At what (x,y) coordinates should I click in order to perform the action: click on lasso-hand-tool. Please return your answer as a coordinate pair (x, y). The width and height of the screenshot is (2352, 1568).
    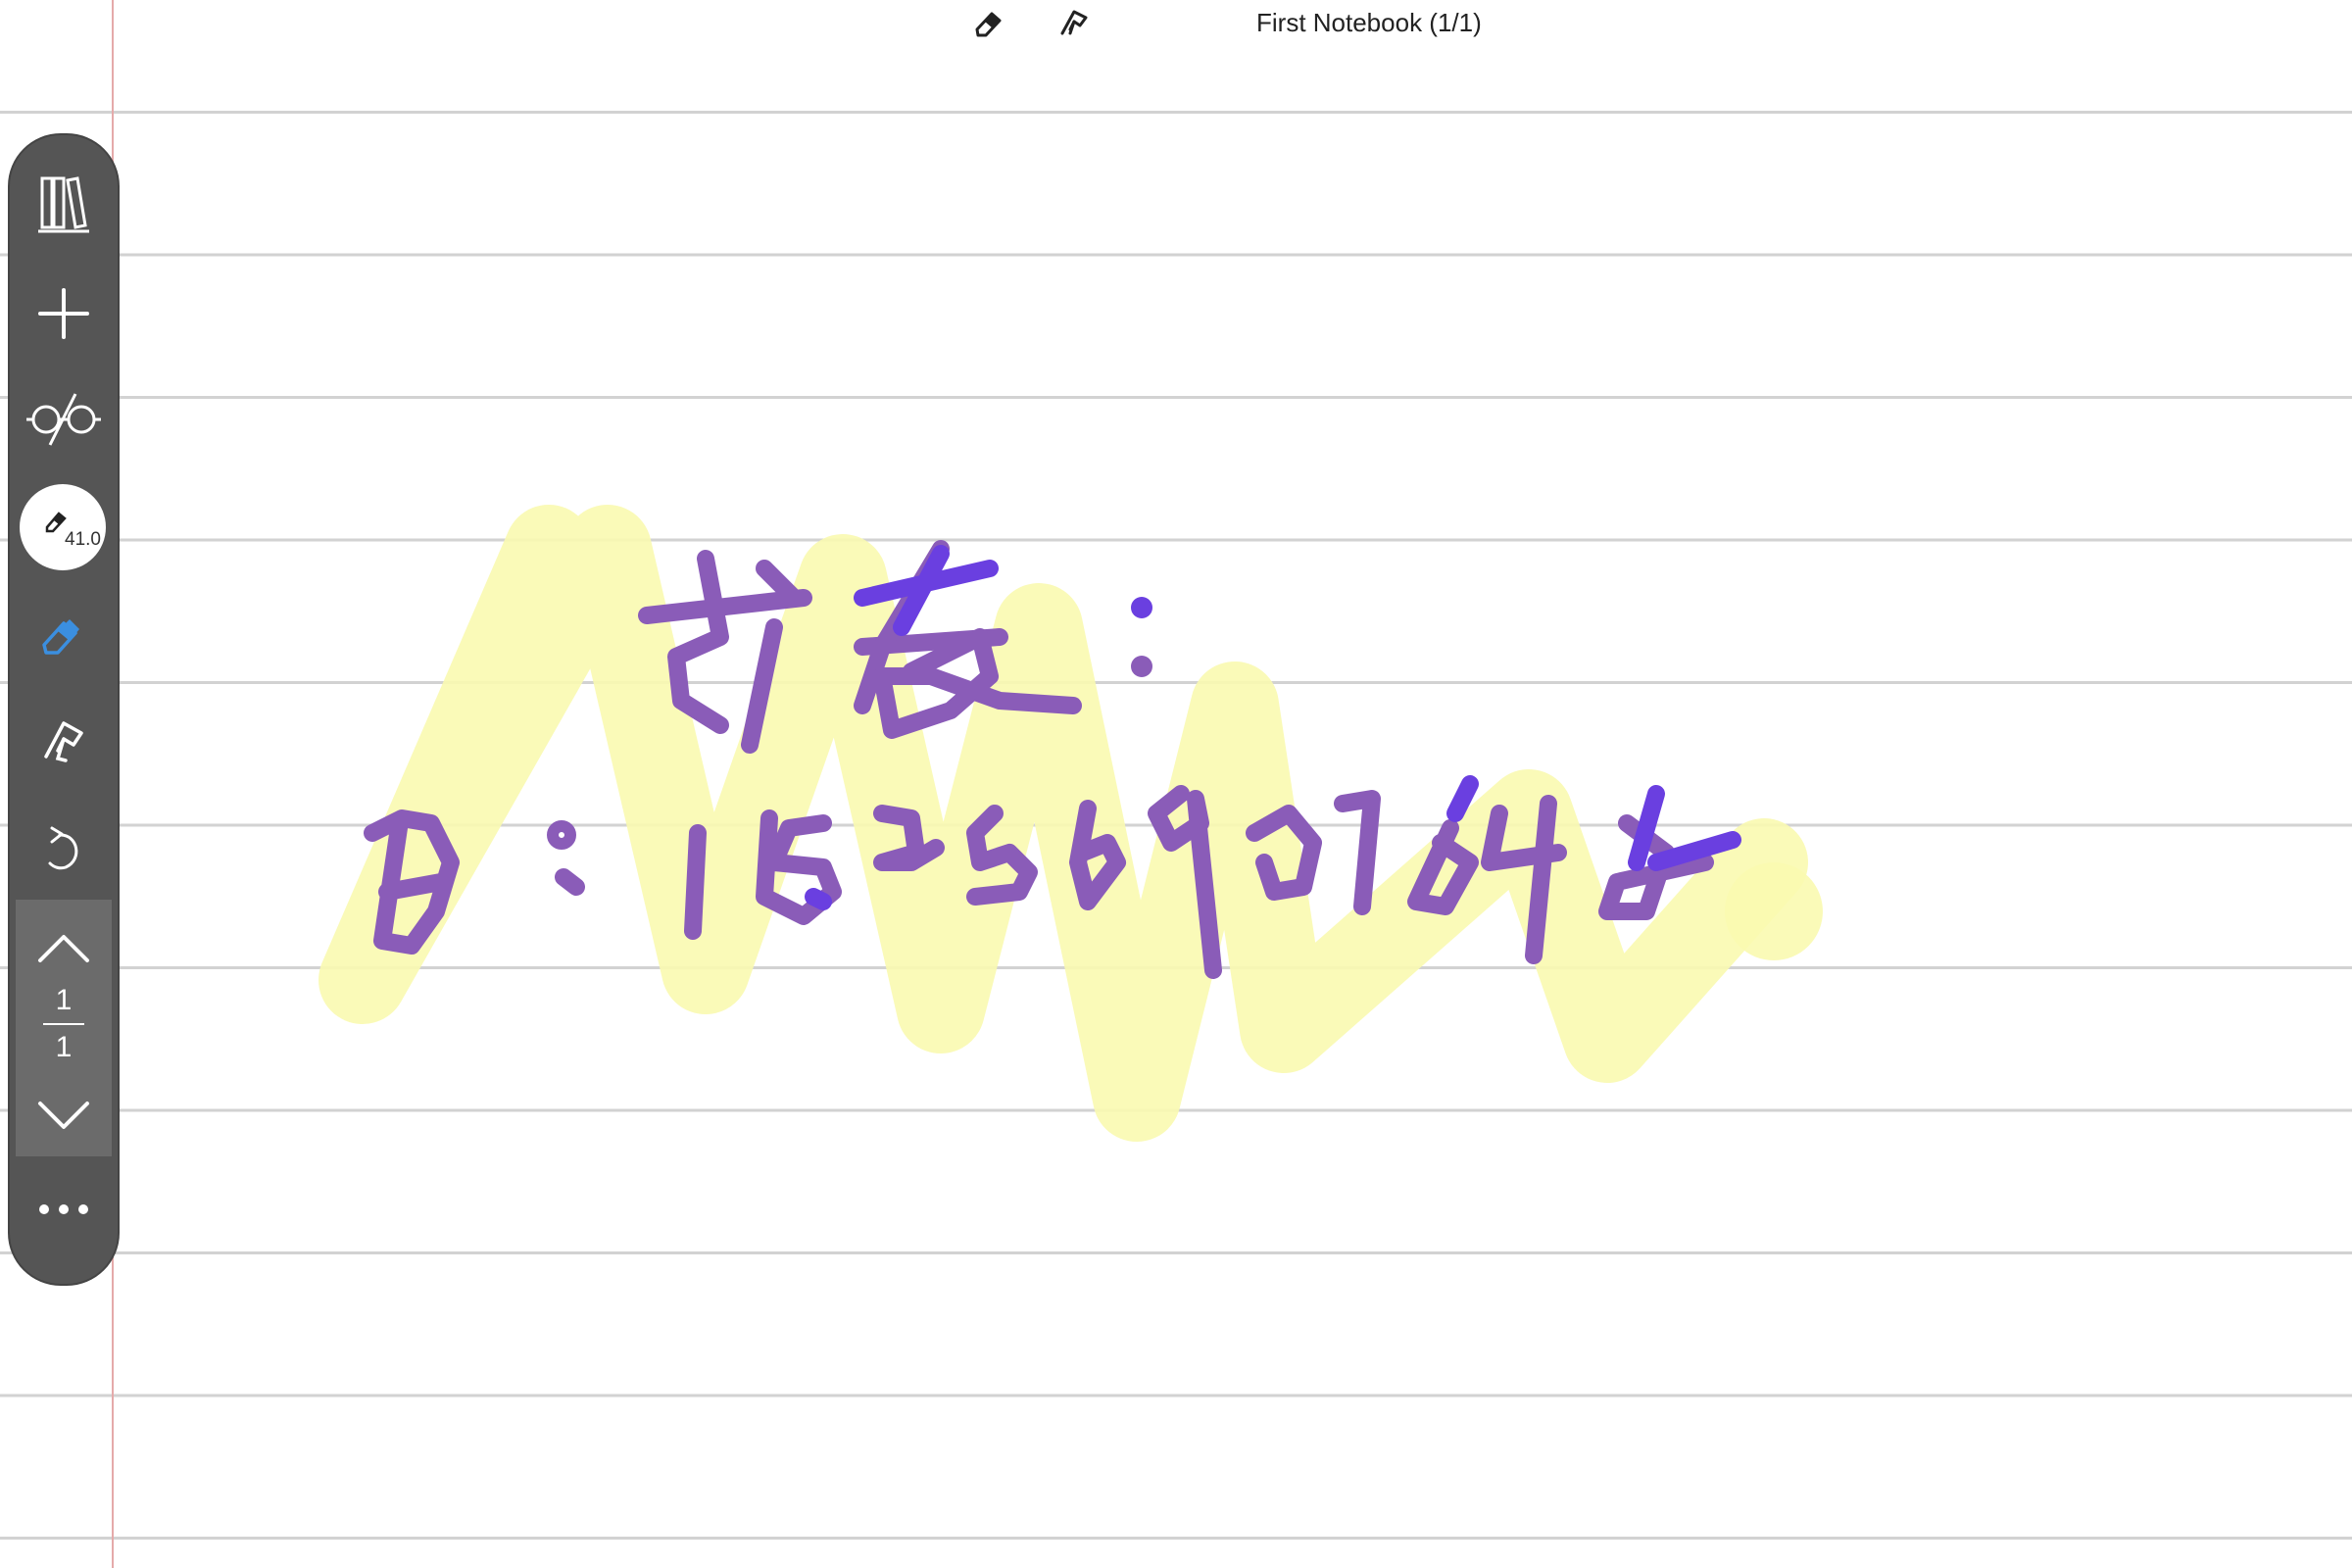
    Looking at the image, I should click on (64, 741).